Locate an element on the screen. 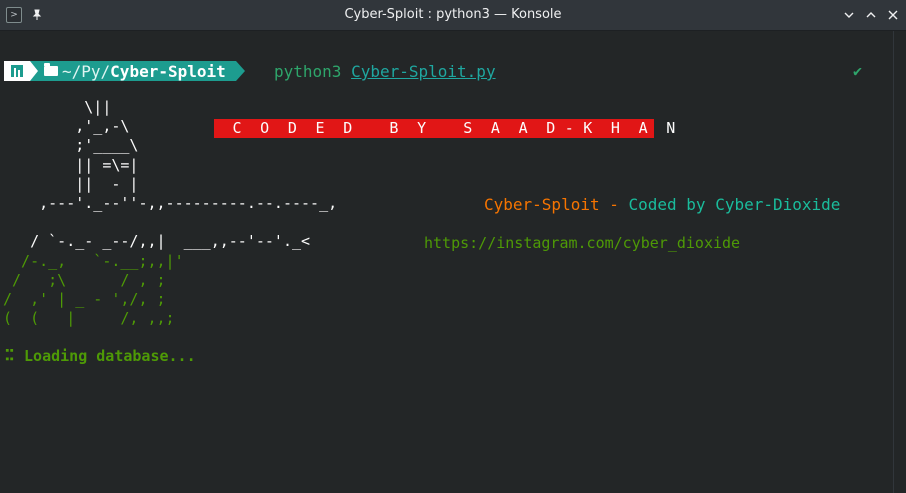 The image size is (906, 493). checkmark-icon: ✔ is located at coordinates (858, 71).